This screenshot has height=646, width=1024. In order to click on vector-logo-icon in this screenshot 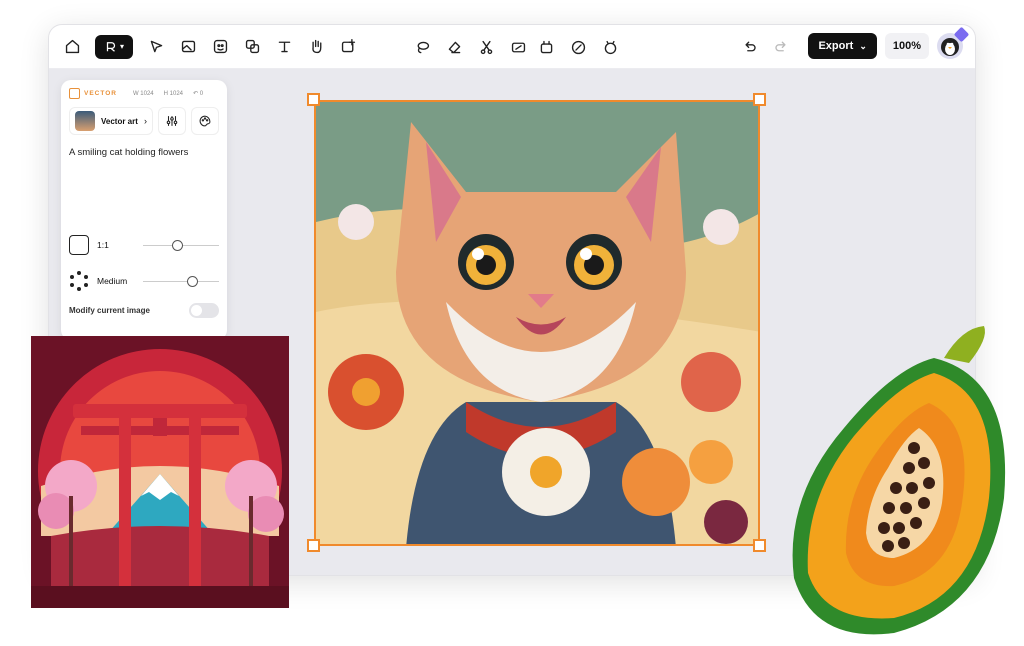, I will do `click(74, 93)`.